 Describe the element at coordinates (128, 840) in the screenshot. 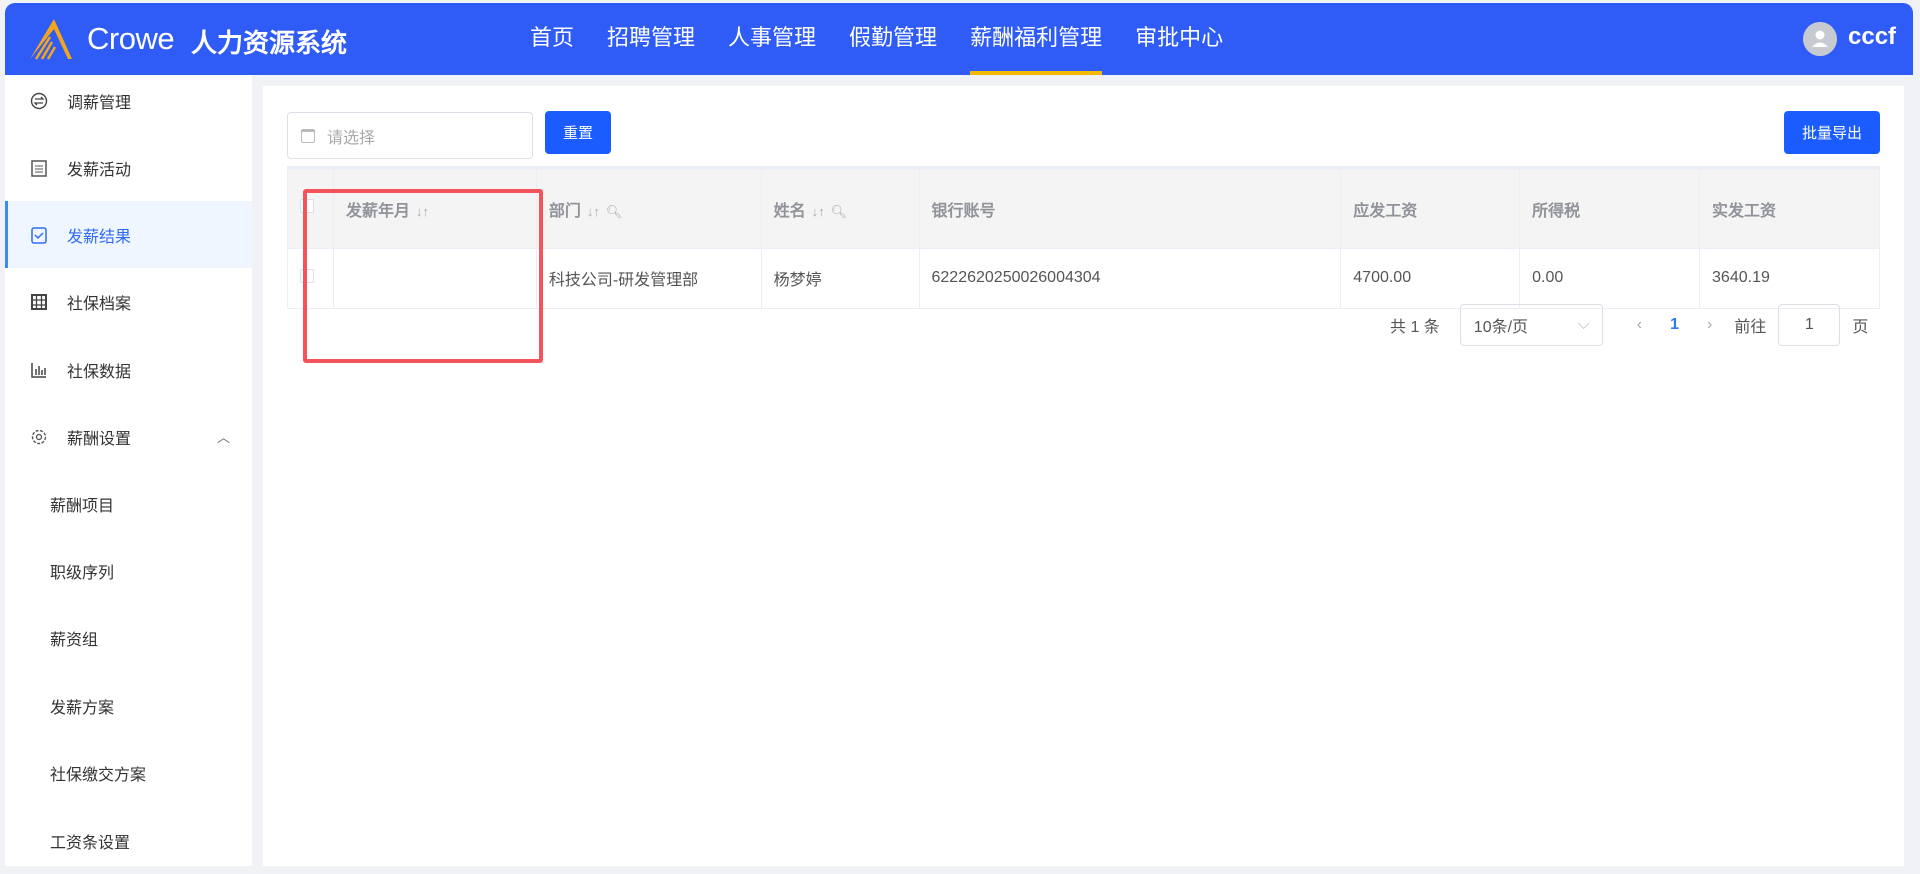

I see `sidebar-subitem-payslip-settings: 工资条设置` at that location.